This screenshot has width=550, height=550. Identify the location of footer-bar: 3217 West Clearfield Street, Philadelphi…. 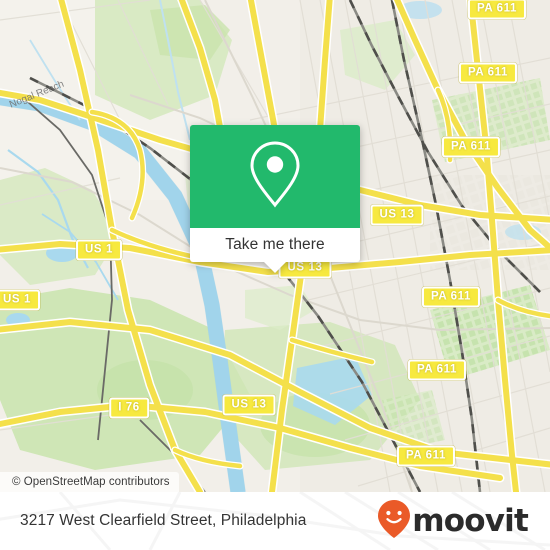
(275, 521).